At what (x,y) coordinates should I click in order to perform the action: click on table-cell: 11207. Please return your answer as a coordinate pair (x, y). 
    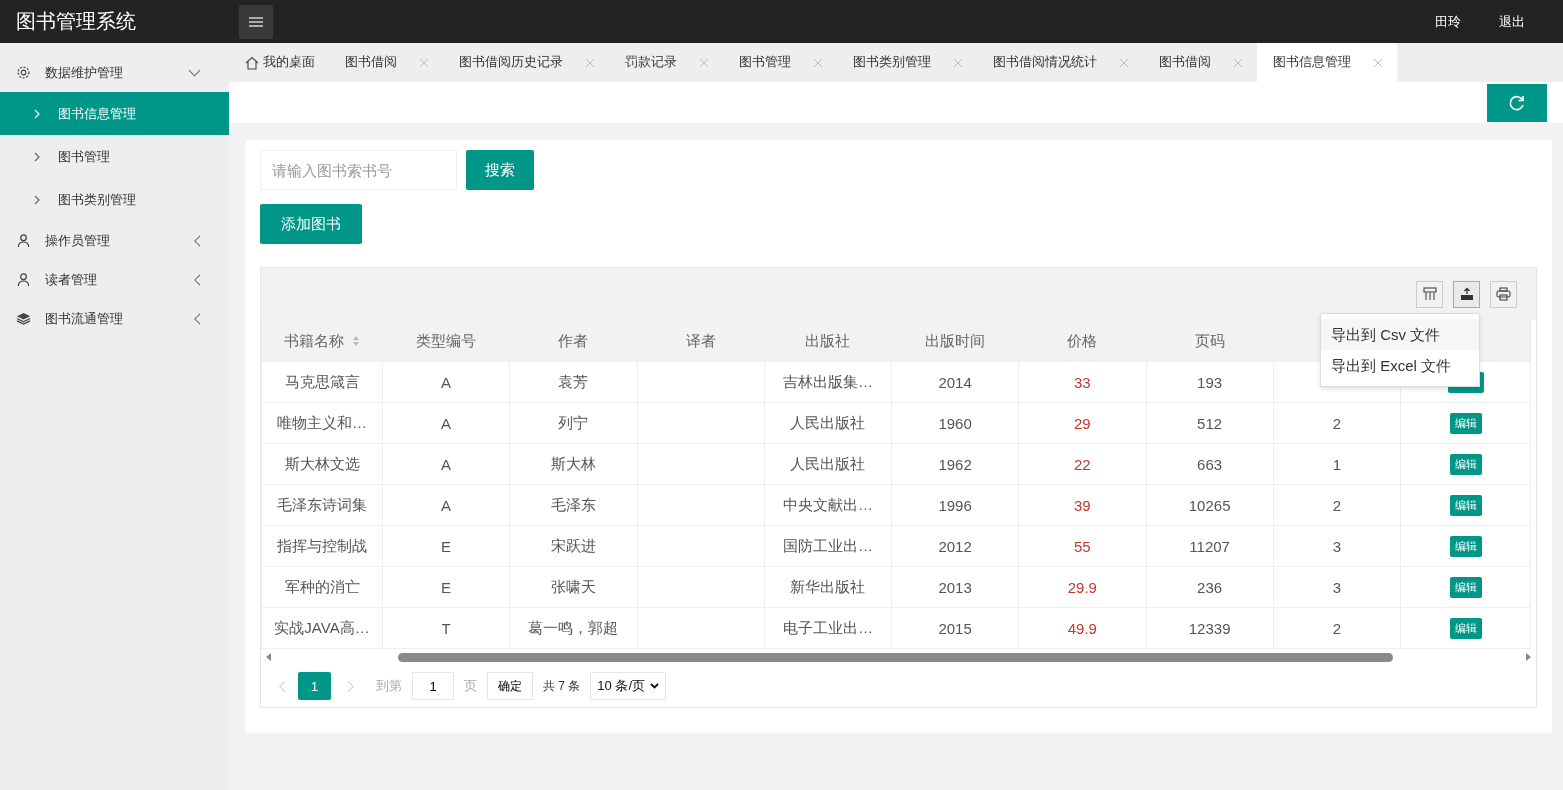
    Looking at the image, I should click on (1209, 546).